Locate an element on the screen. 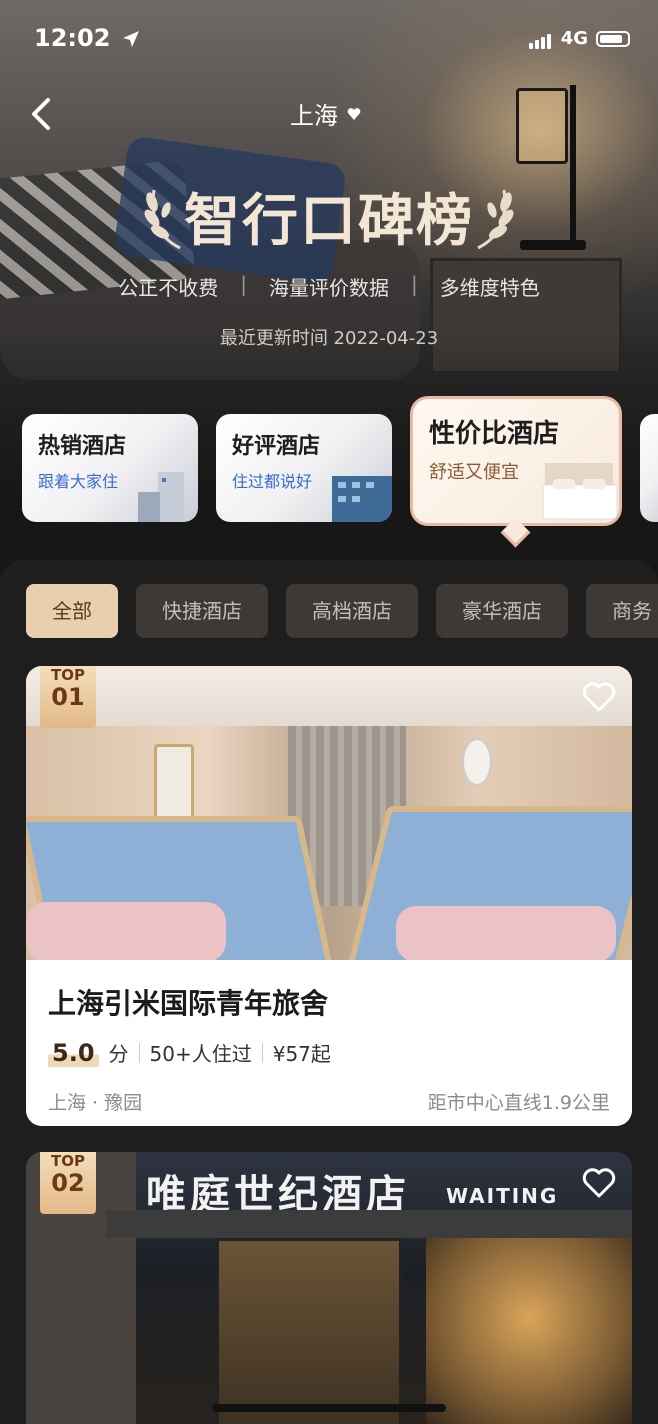 The width and height of the screenshot is (658, 1424). feature-tags: 公正不收费 | 海量评价数据 | 多维度特色 is located at coordinates (329, 286).